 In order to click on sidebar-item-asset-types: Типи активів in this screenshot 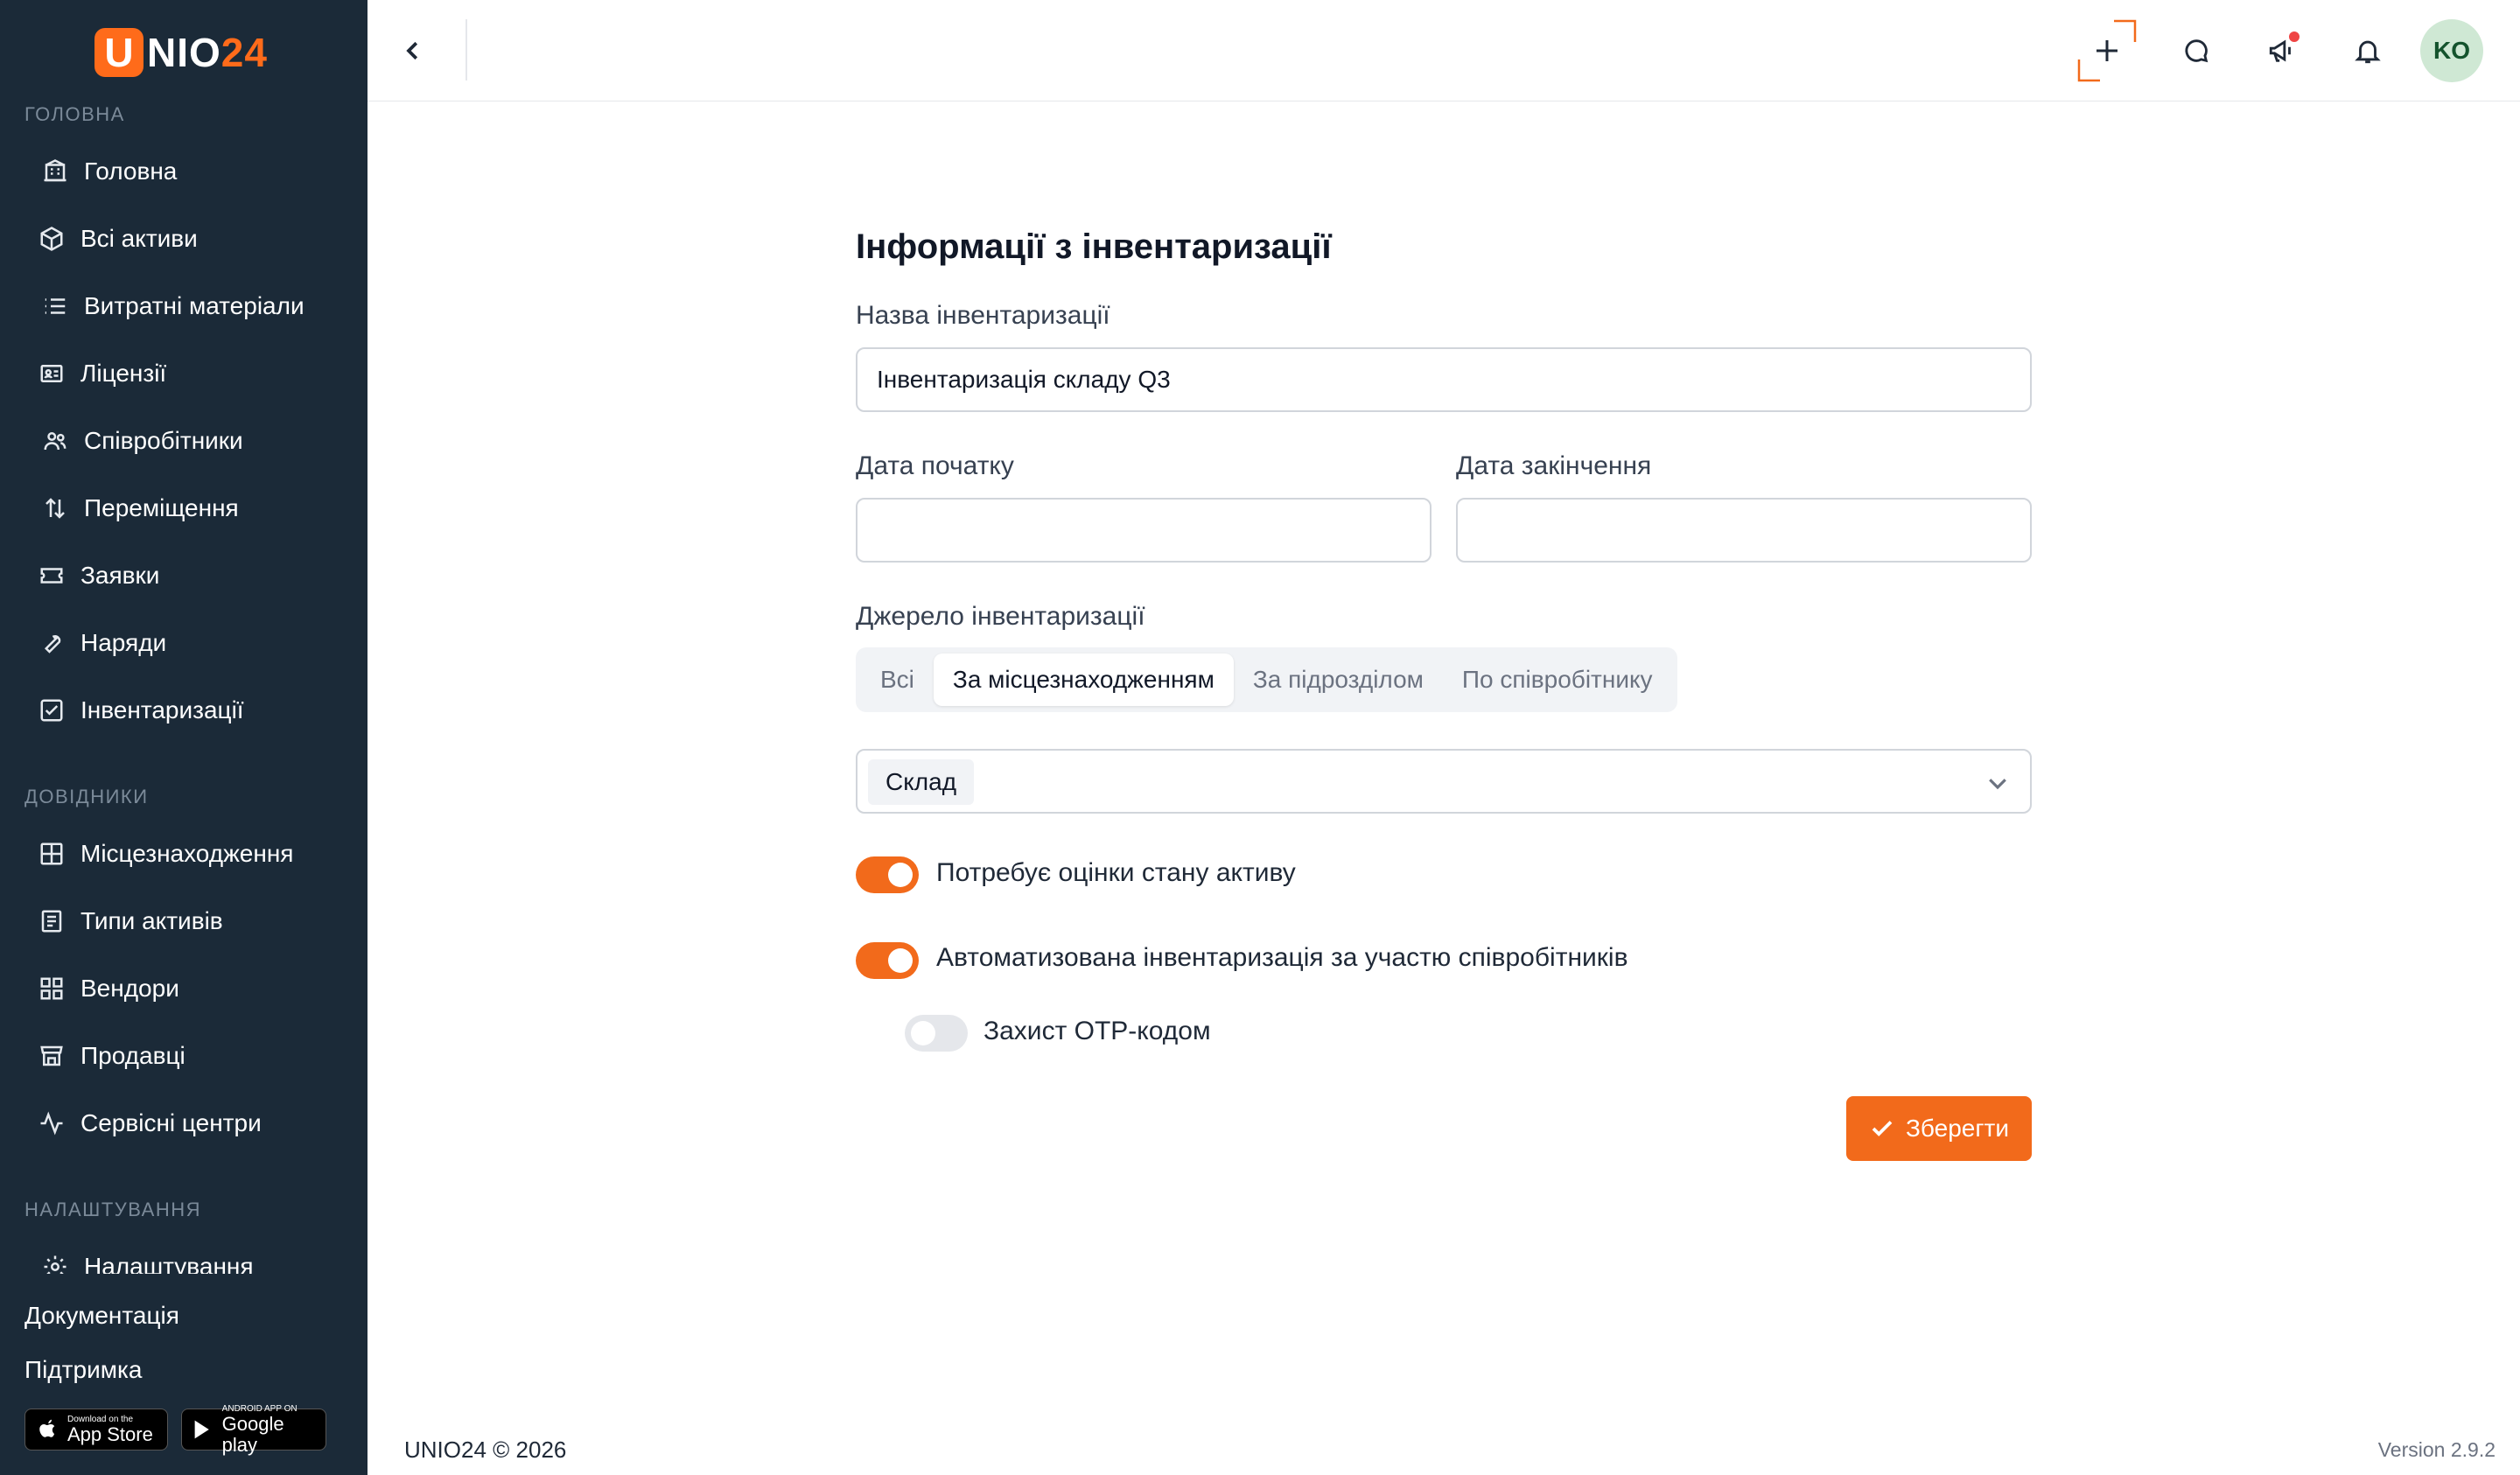, I will do `click(129, 921)`.